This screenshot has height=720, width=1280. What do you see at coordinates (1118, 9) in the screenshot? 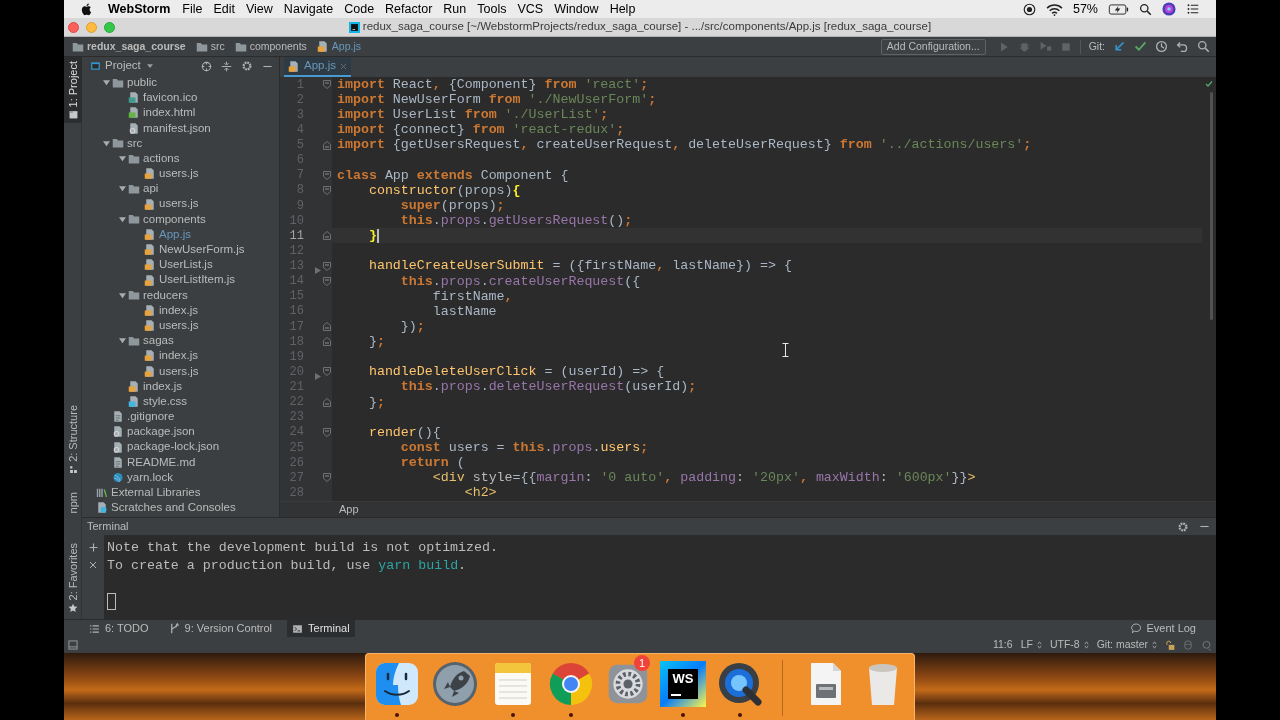
I see `battery-icon` at bounding box center [1118, 9].